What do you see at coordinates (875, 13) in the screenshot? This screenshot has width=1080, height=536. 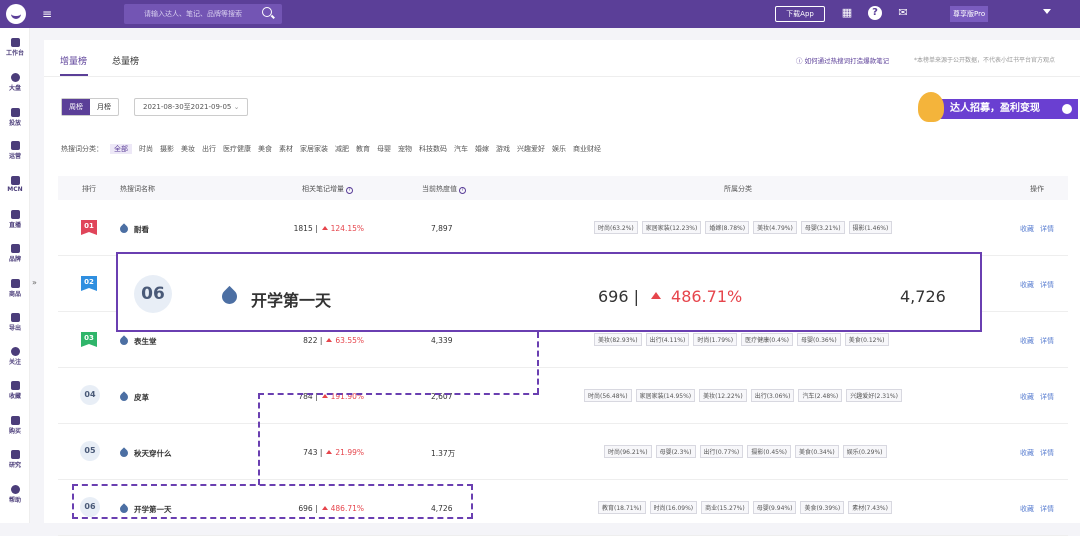 I see `help-icon: ?` at bounding box center [875, 13].